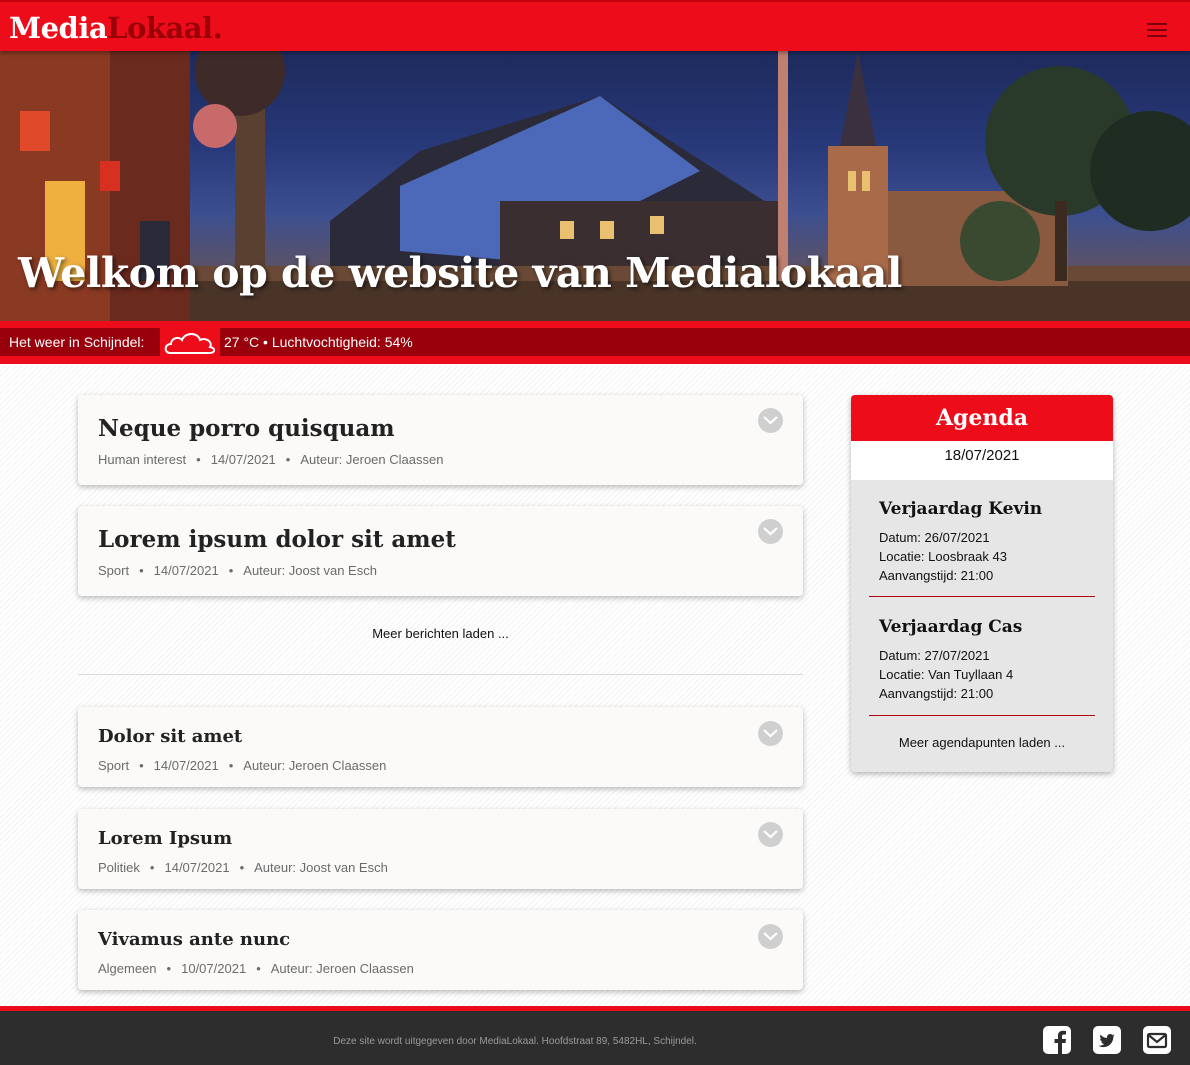 Image resolution: width=1190 pixels, height=1065 pixels. I want to click on article-title: Lorem Ipsum, so click(165, 838).